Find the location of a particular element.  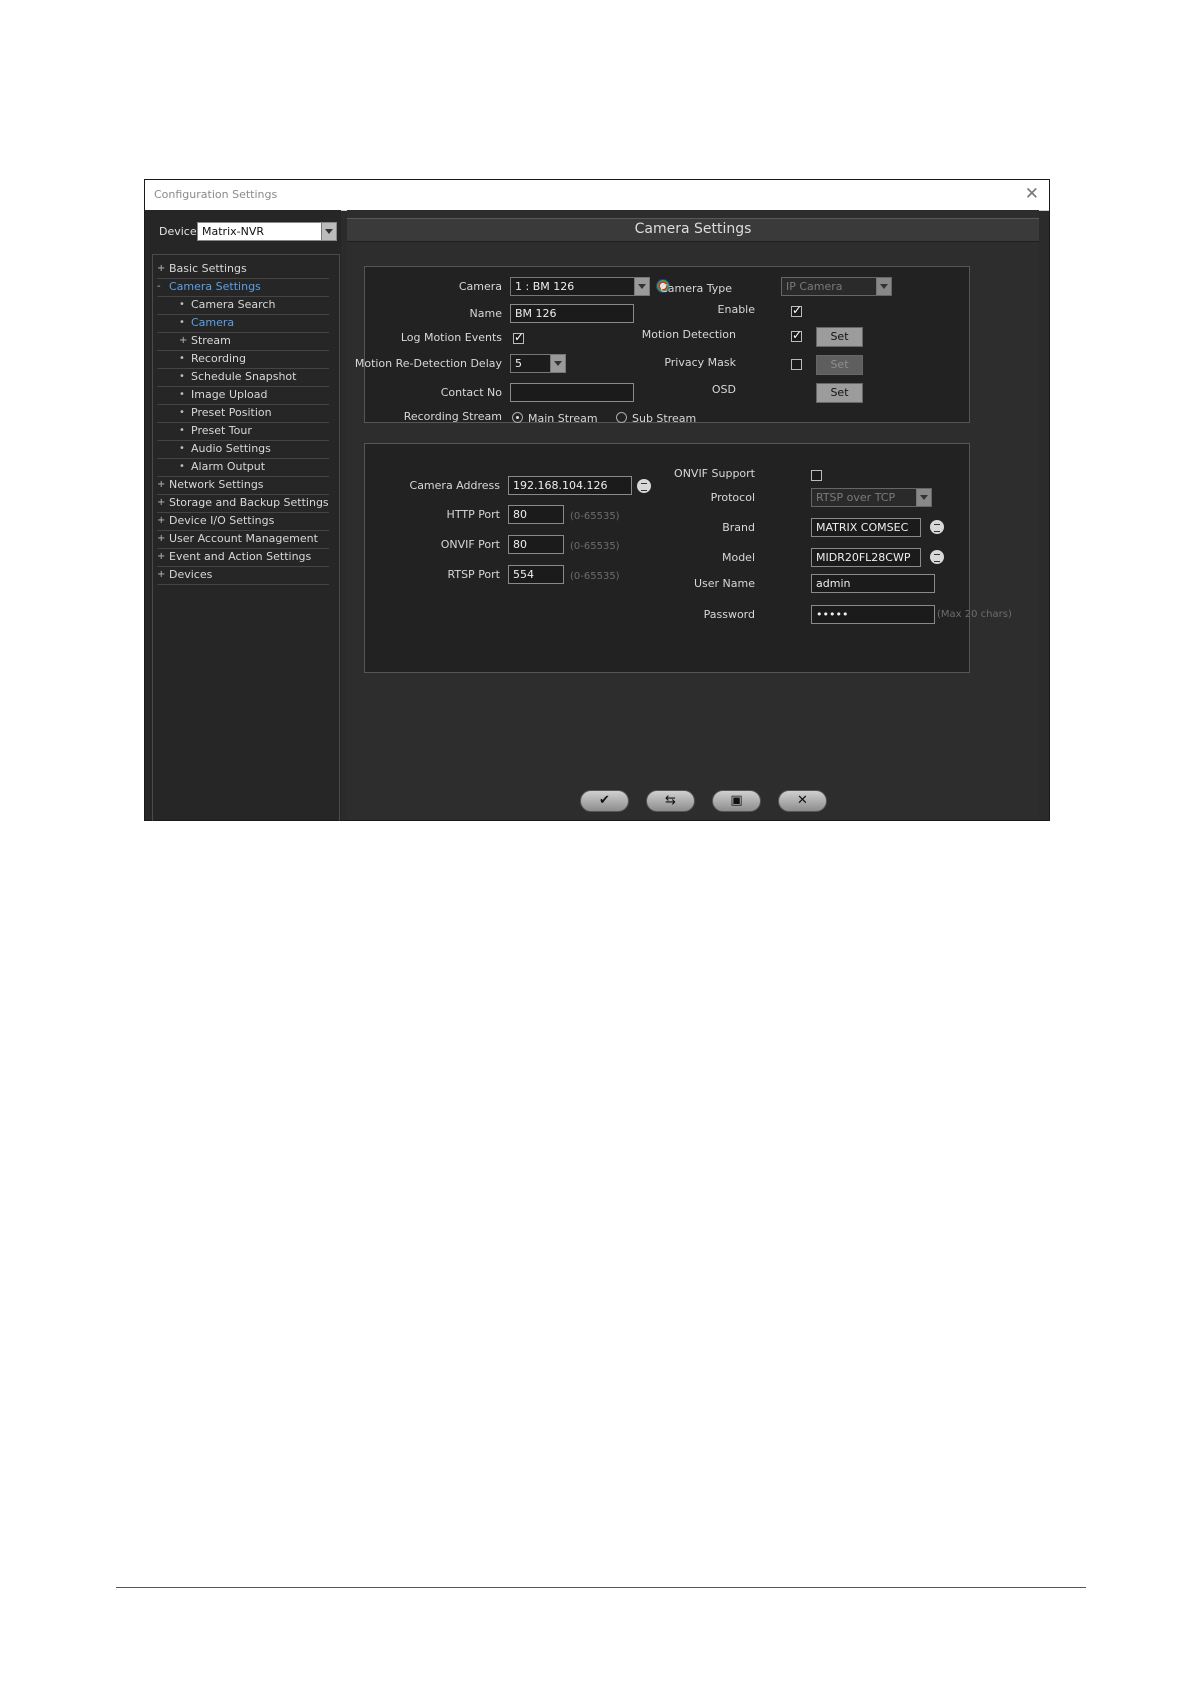

camera-type-value: IP Camera is located at coordinates (814, 286).